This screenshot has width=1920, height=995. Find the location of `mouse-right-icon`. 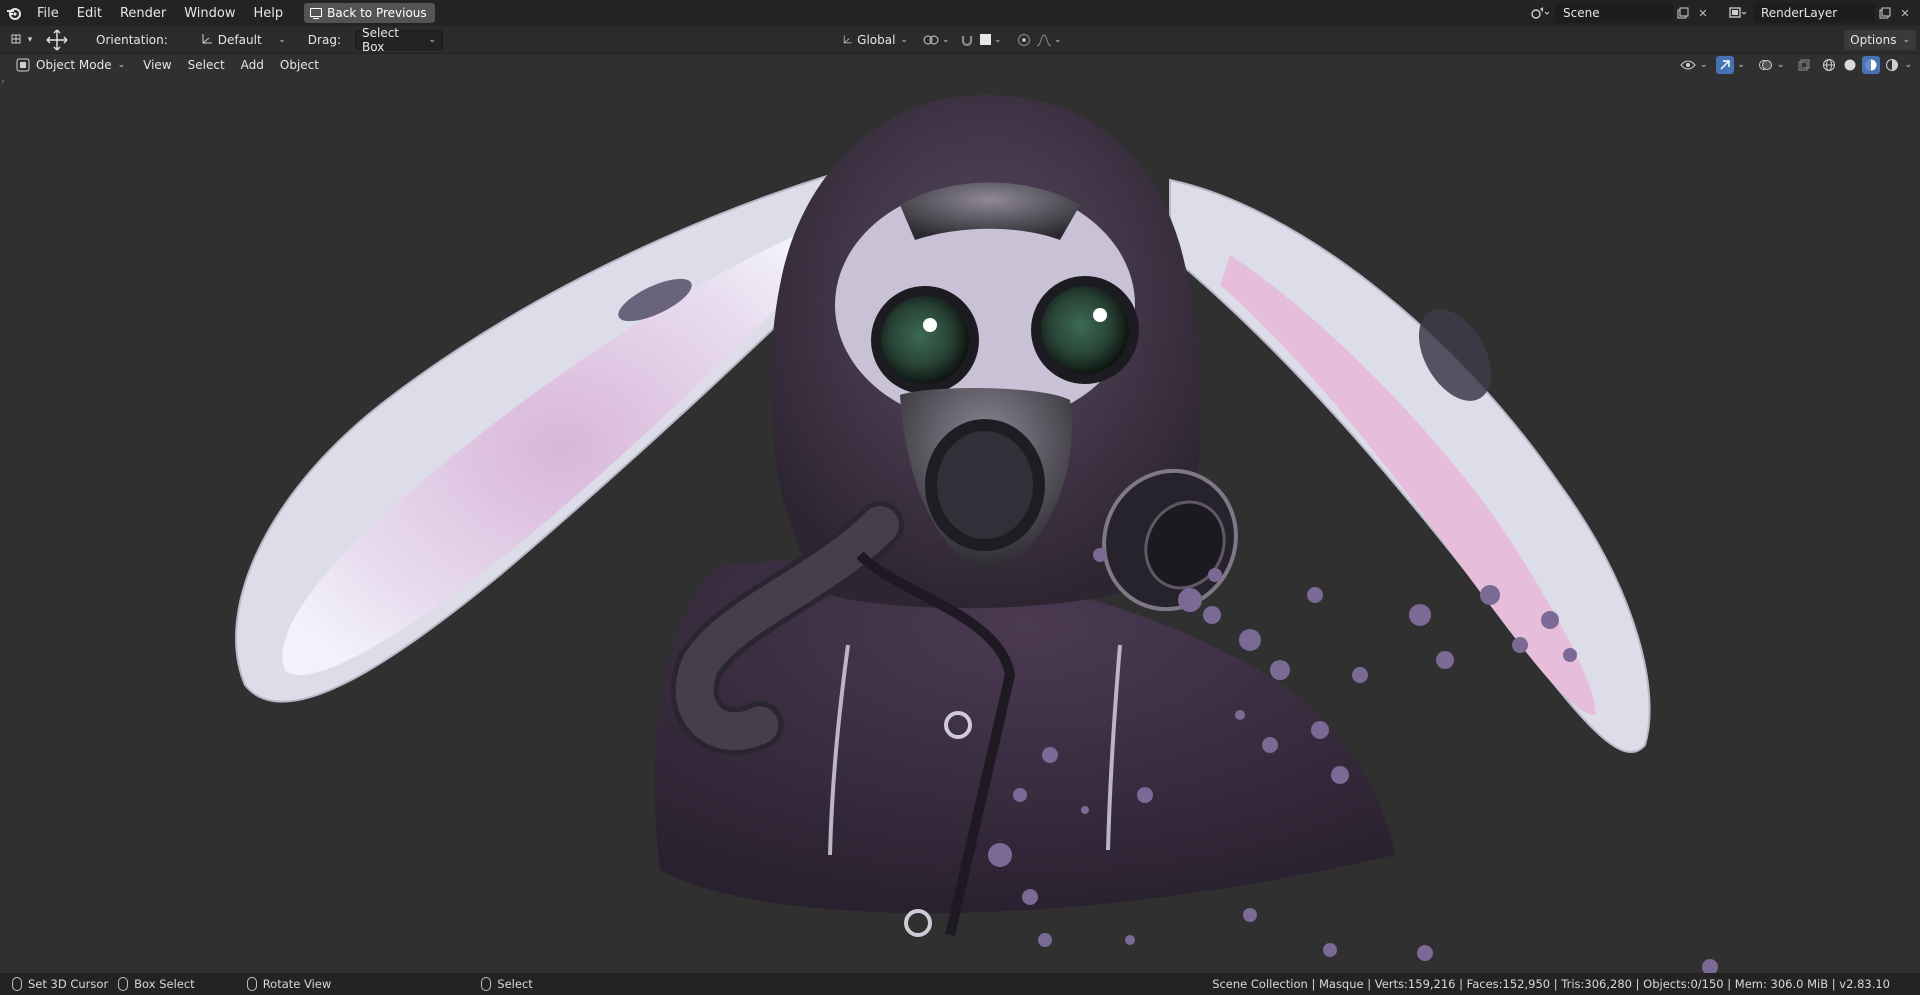

mouse-right-icon is located at coordinates (486, 984).